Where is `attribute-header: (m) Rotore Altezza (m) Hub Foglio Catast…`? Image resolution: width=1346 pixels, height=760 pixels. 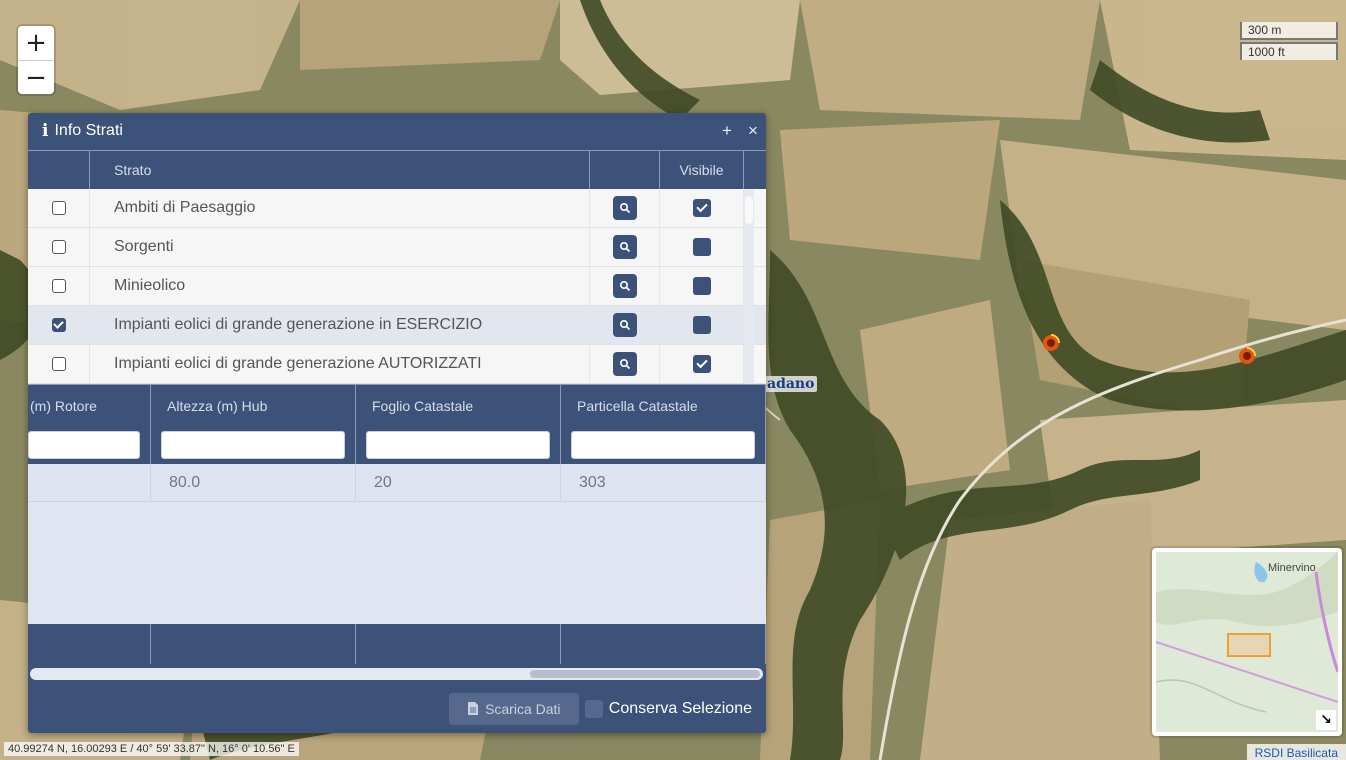 attribute-header: (m) Rotore Altezza (m) Hub Foglio Catast… is located at coordinates (397, 405).